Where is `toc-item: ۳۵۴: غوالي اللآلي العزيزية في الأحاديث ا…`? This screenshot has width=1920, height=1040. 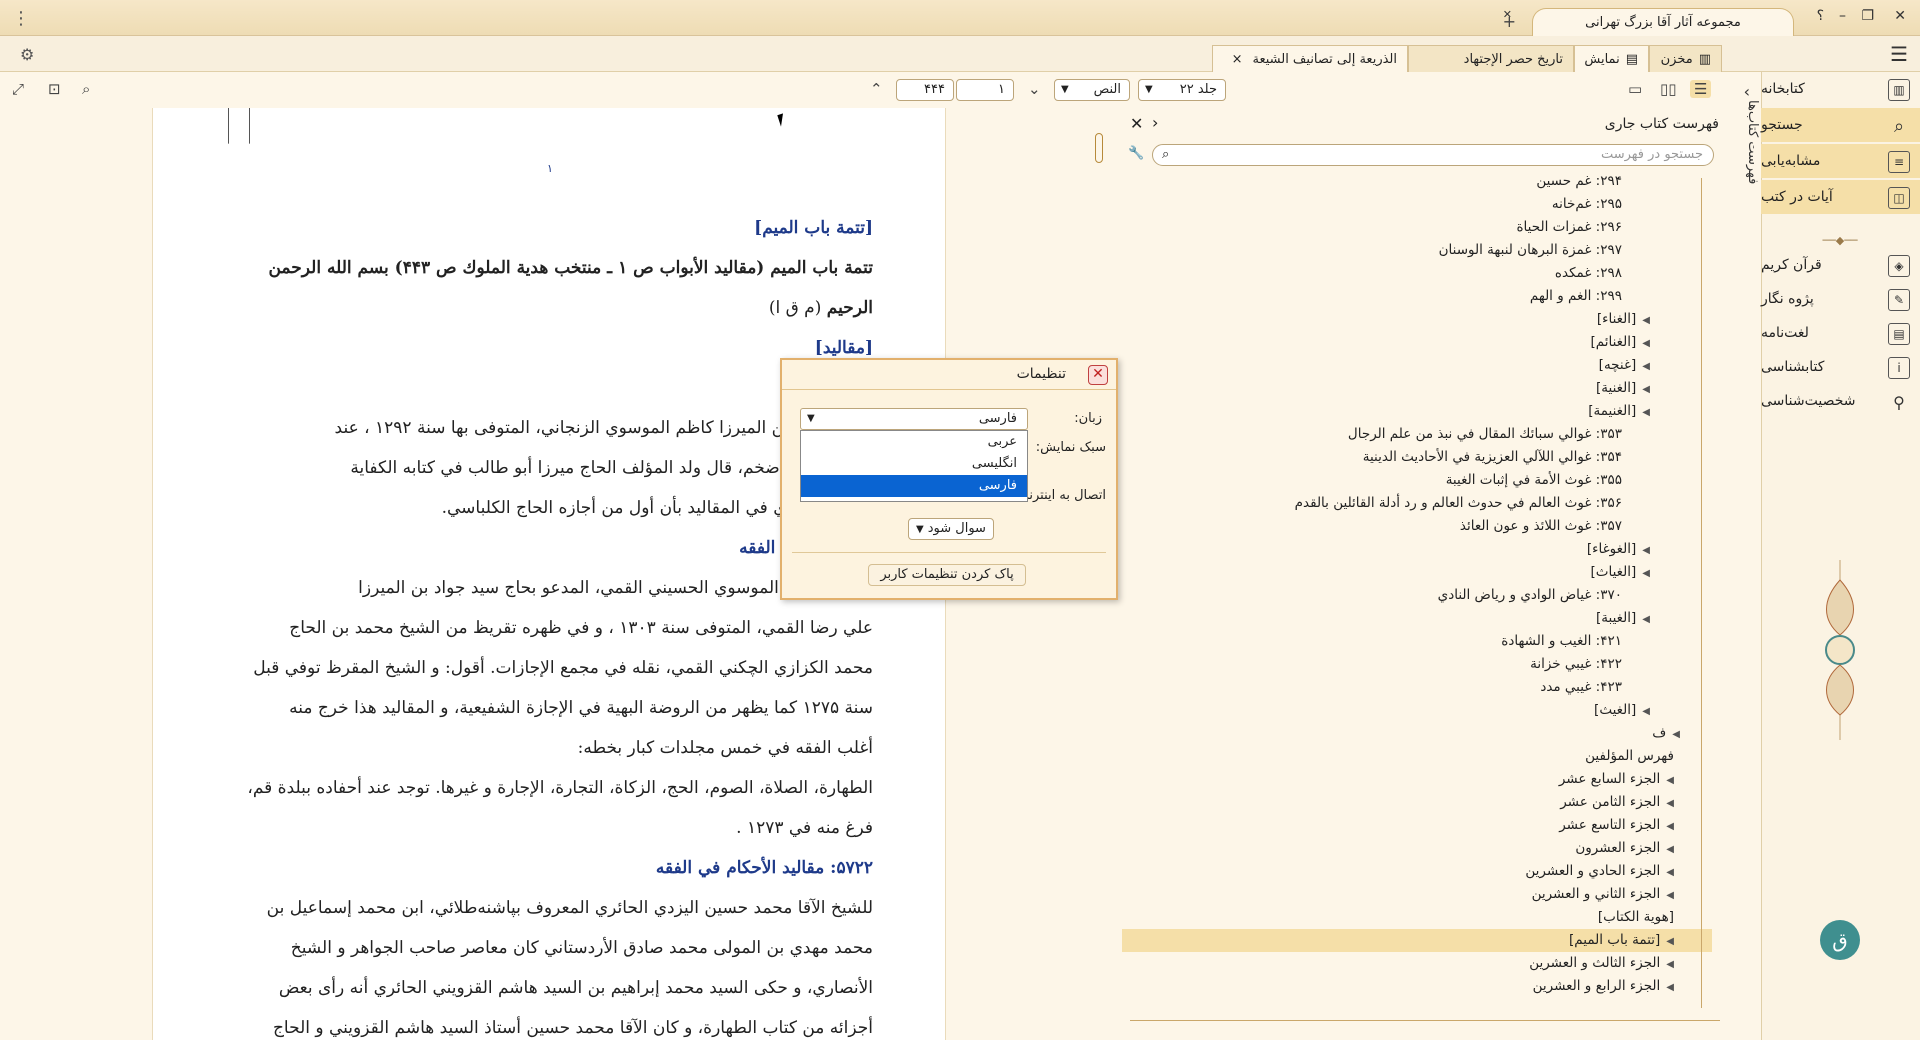
toc-item: ۳۵۴: غوالي اللآلي العزيزية في الأحاديث ا… is located at coordinates (1417, 457).